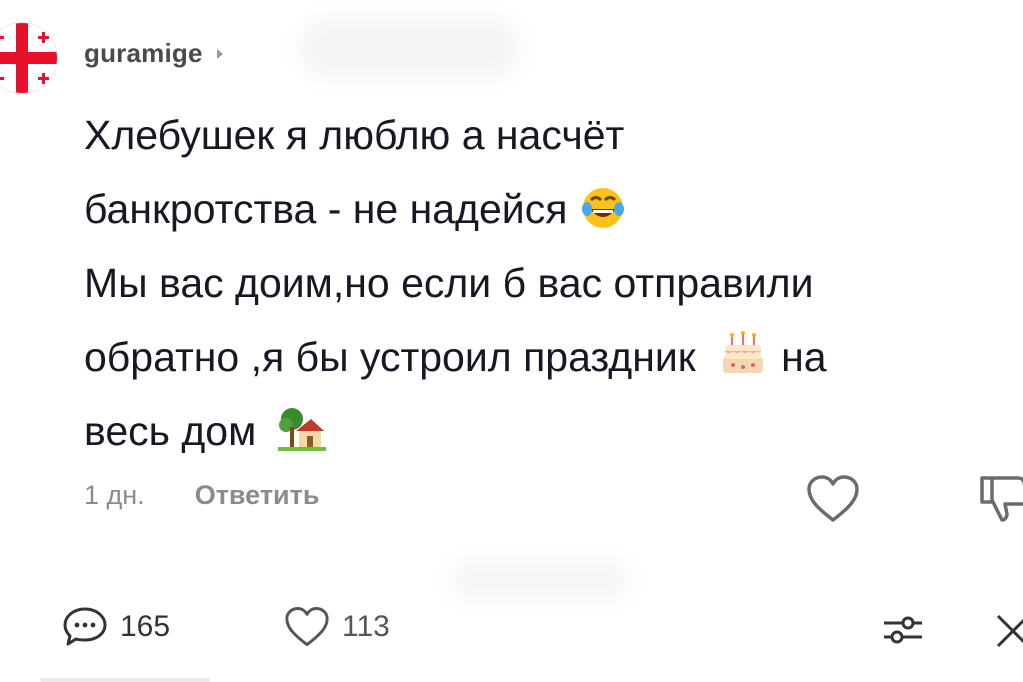  Describe the element at coordinates (145, 626) in the screenshot. I see `comments-count: 165` at that location.